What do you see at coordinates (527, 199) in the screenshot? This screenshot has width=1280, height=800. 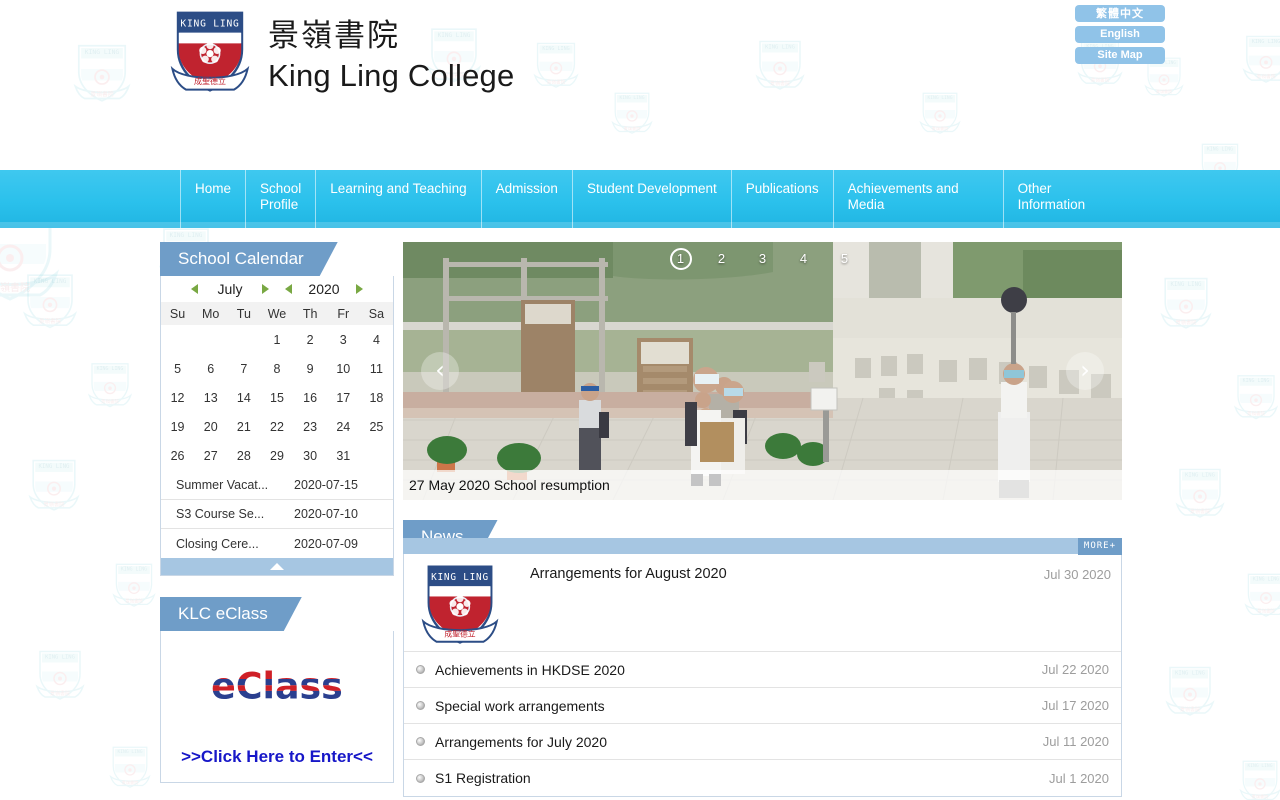 I see `nav-item-admission: Admission` at bounding box center [527, 199].